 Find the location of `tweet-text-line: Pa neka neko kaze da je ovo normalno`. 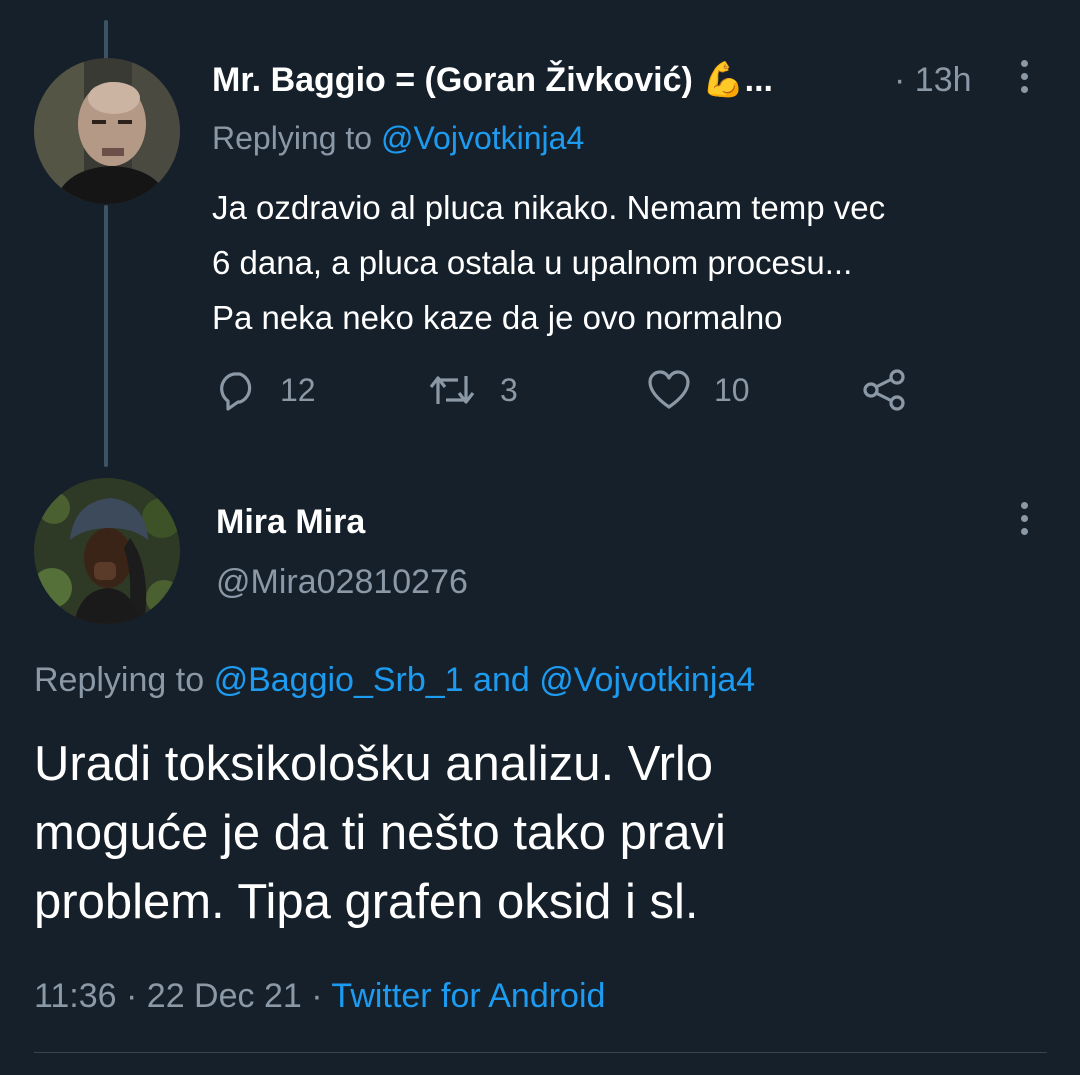

tweet-text-line: Pa neka neko kaze da je ovo normalno is located at coordinates (497, 317).